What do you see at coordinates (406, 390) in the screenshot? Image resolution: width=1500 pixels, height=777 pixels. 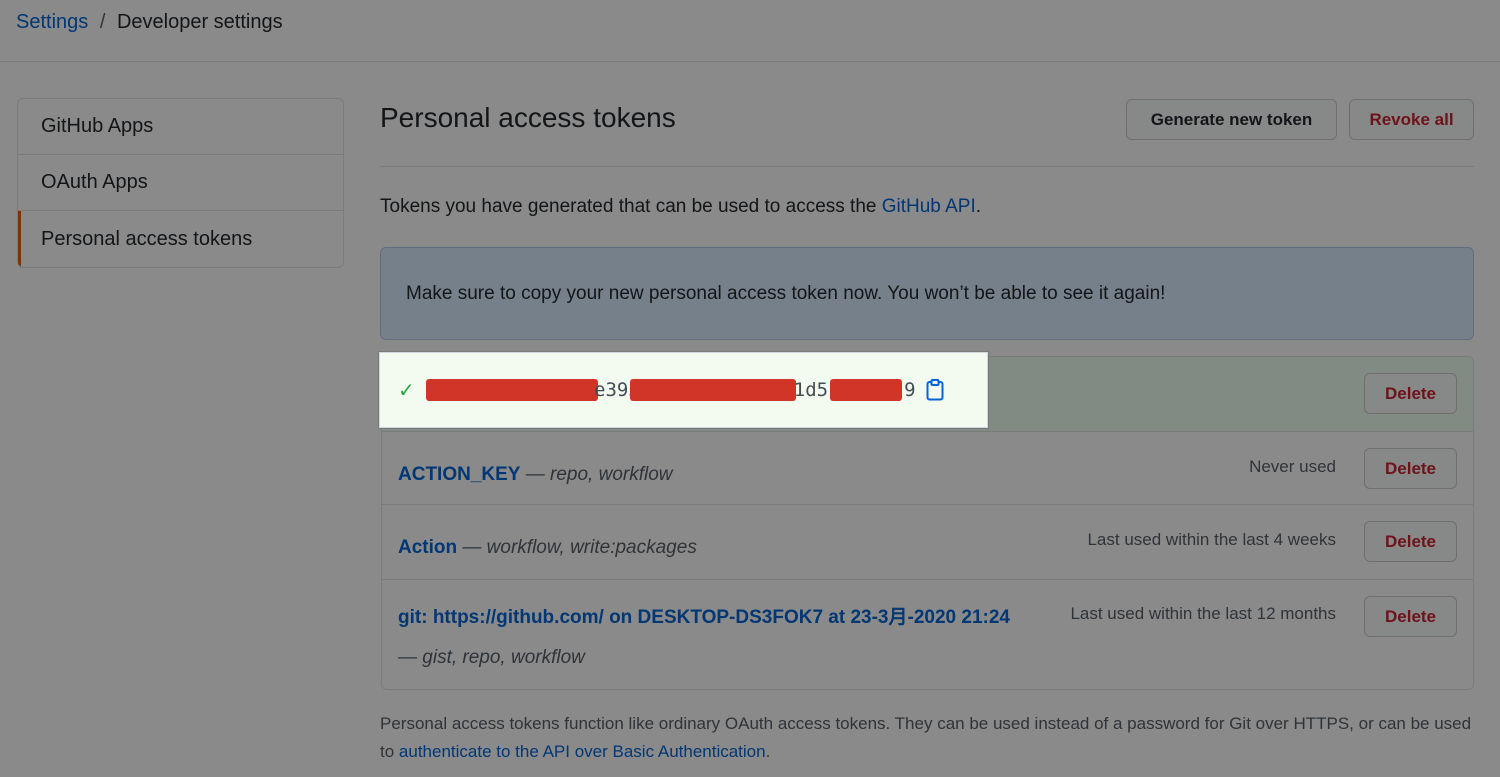 I see `check-icon: ✓` at bounding box center [406, 390].